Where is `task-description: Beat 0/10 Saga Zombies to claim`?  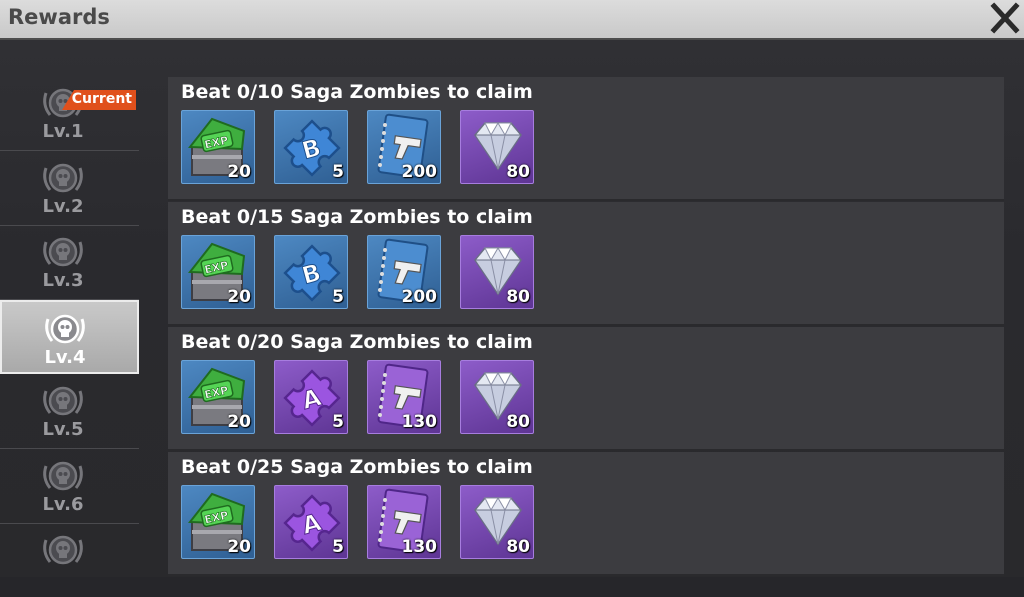 task-description: Beat 0/10 Saga Zombies to claim is located at coordinates (357, 92).